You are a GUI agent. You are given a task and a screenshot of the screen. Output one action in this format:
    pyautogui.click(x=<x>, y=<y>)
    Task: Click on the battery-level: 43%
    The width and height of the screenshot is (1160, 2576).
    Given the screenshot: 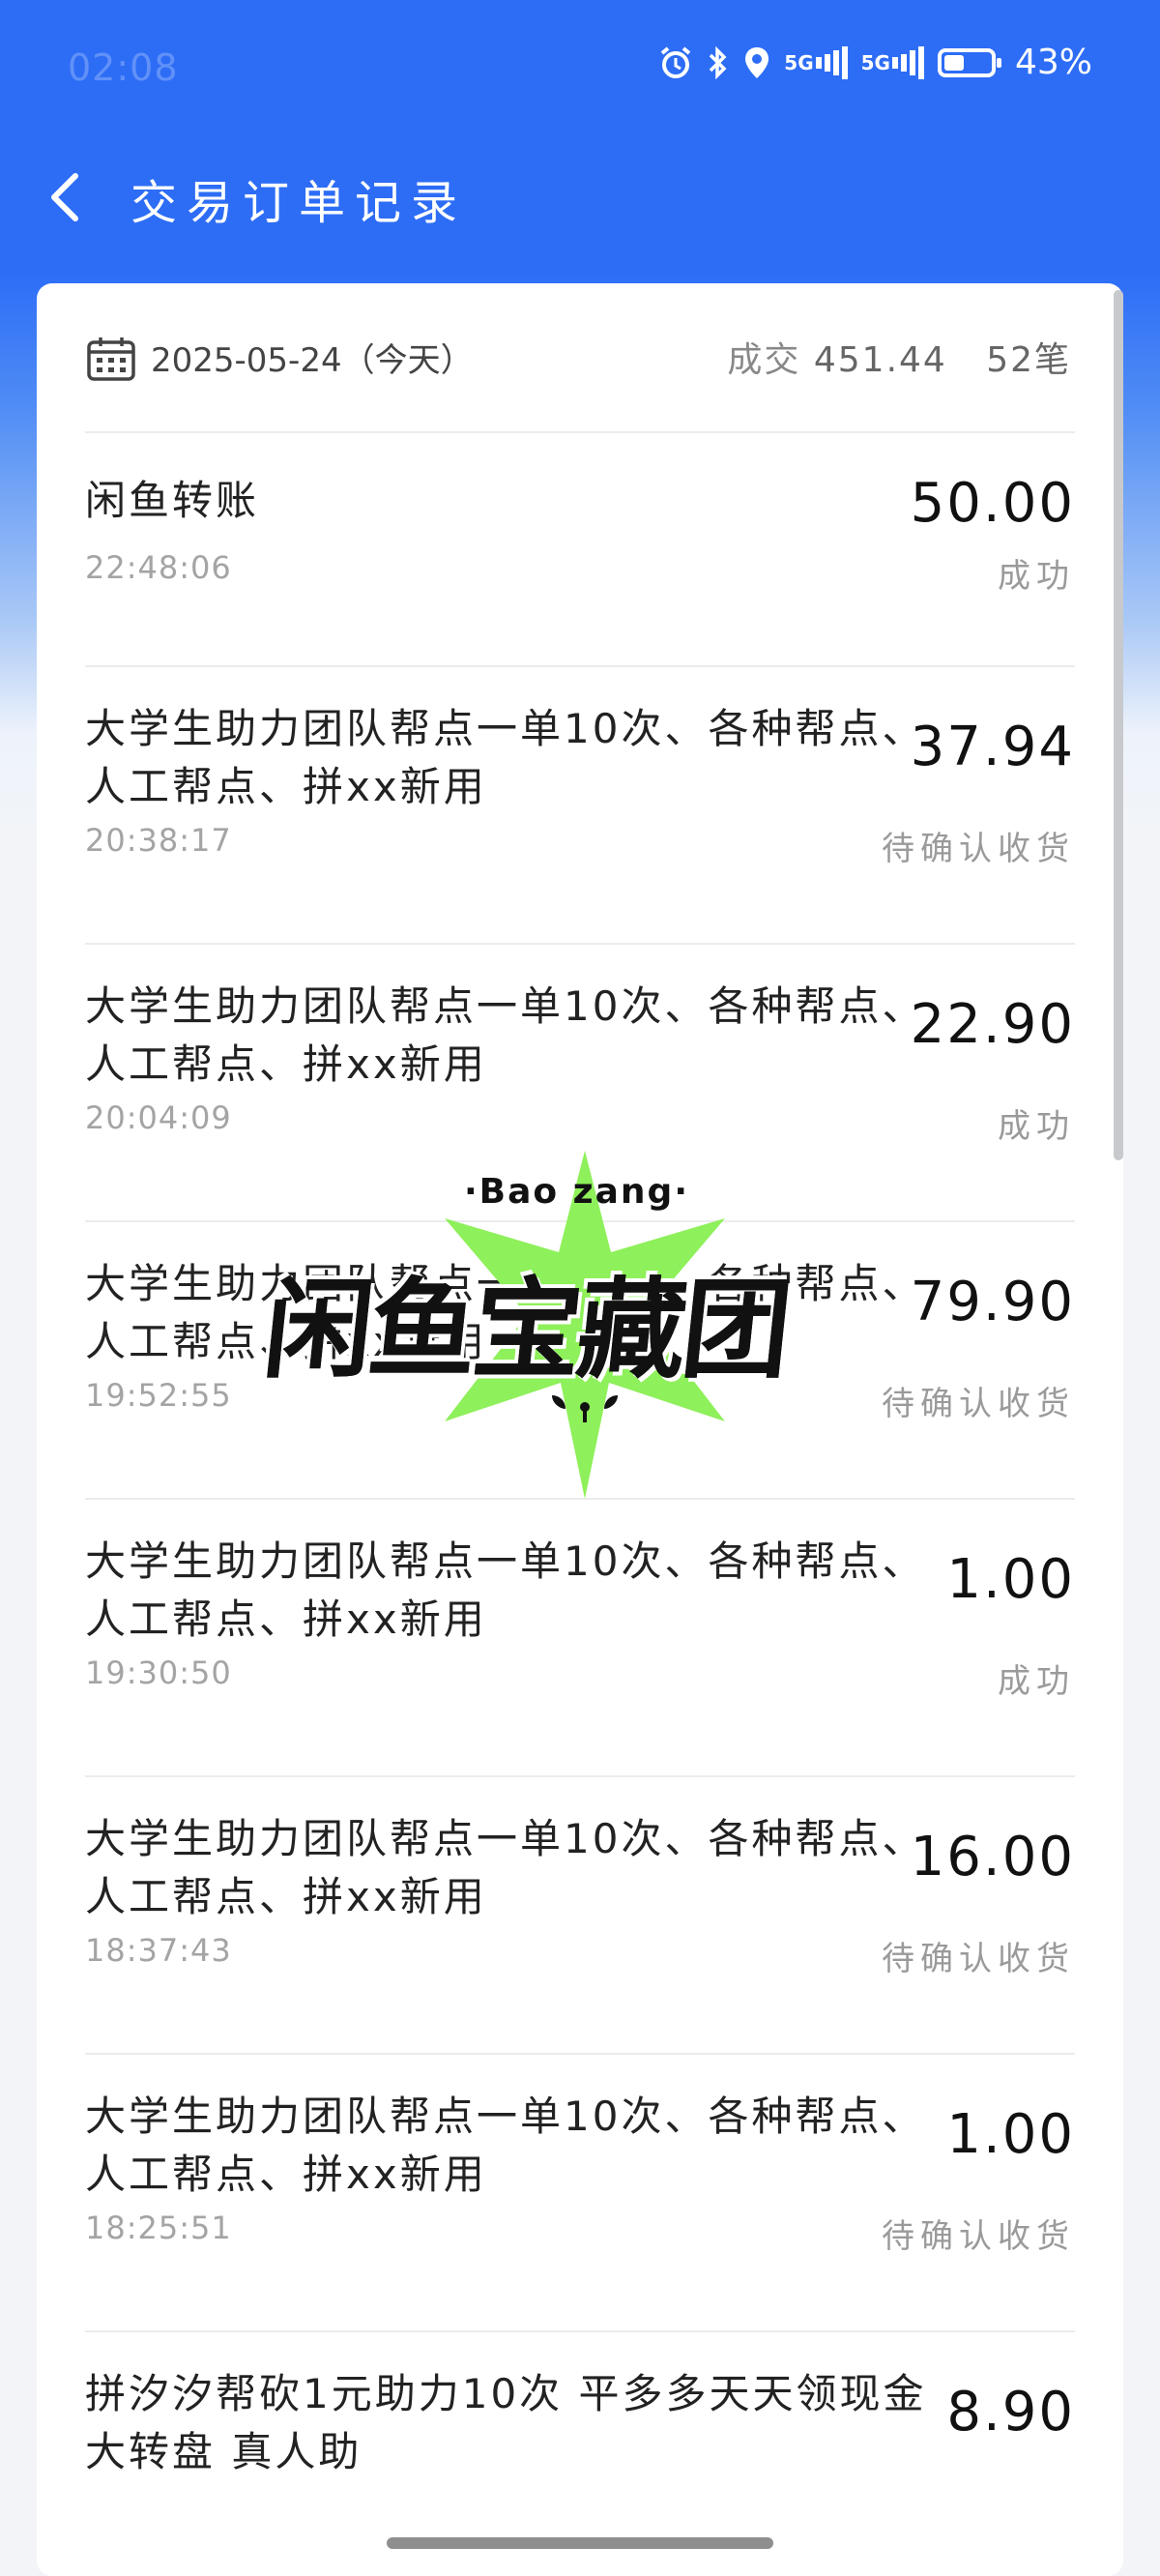 What is the action you would take?
    pyautogui.click(x=1053, y=62)
    